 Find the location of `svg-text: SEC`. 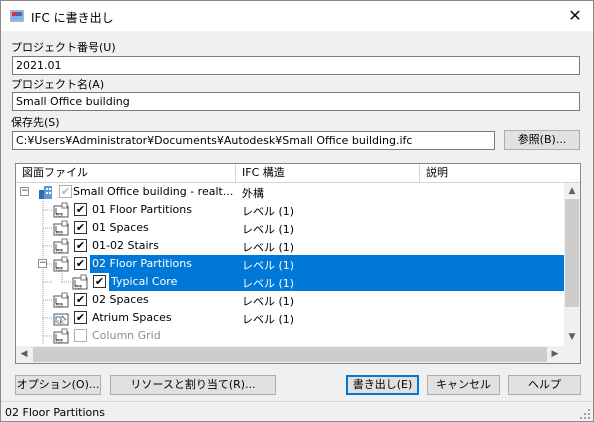

svg-text: SEC is located at coordinates (61, 322).